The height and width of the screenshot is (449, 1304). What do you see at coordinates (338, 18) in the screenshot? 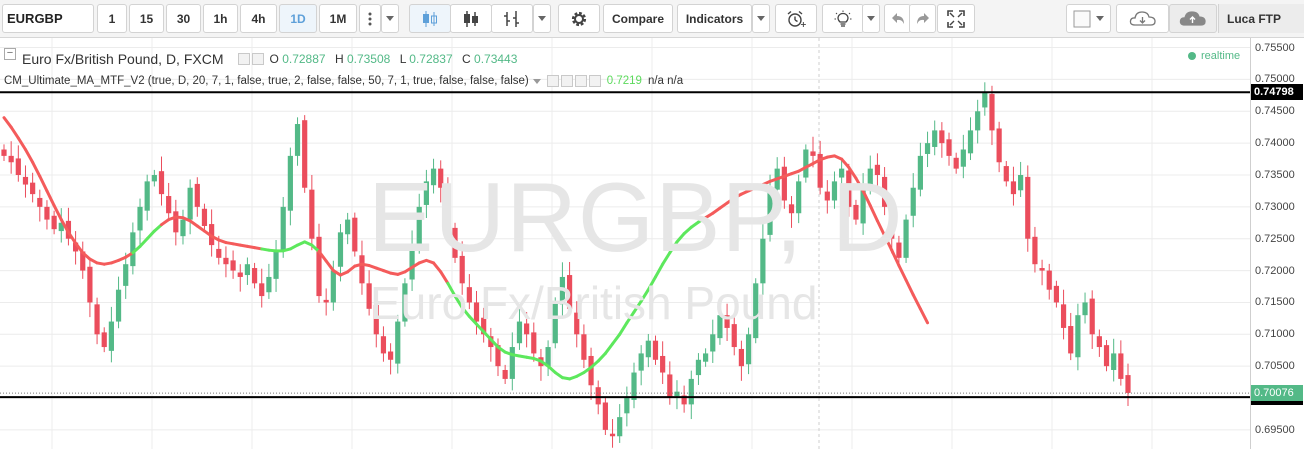
I see `interval-1m-button: 1M` at bounding box center [338, 18].